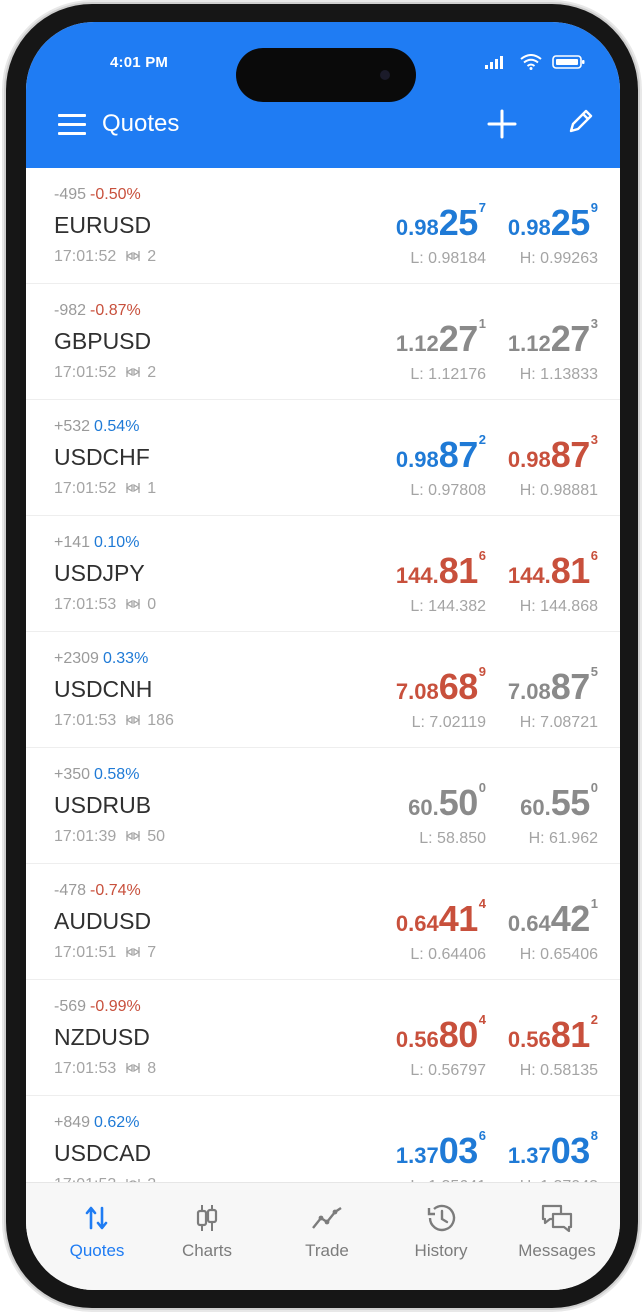  Describe the element at coordinates (323, 128) in the screenshot. I see `toolbar: Quotes` at that location.